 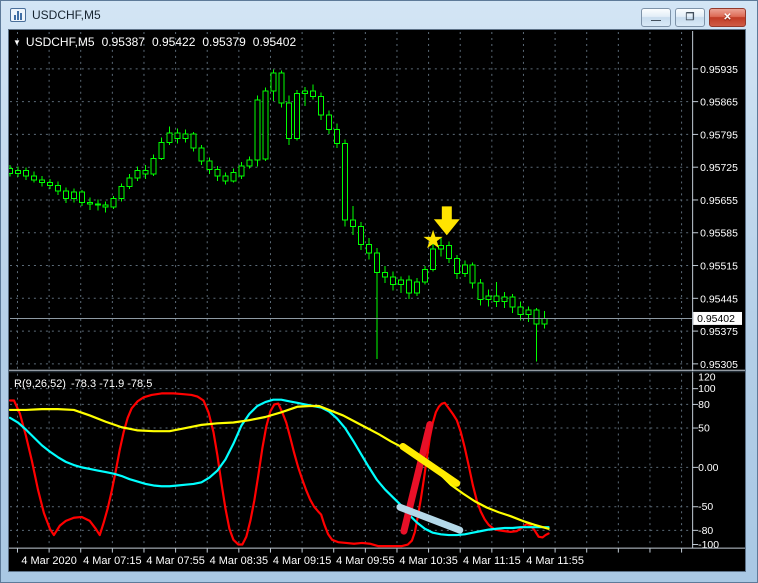 What do you see at coordinates (704, 405) in the screenshot?
I see `indicator-axis-label: 80` at bounding box center [704, 405].